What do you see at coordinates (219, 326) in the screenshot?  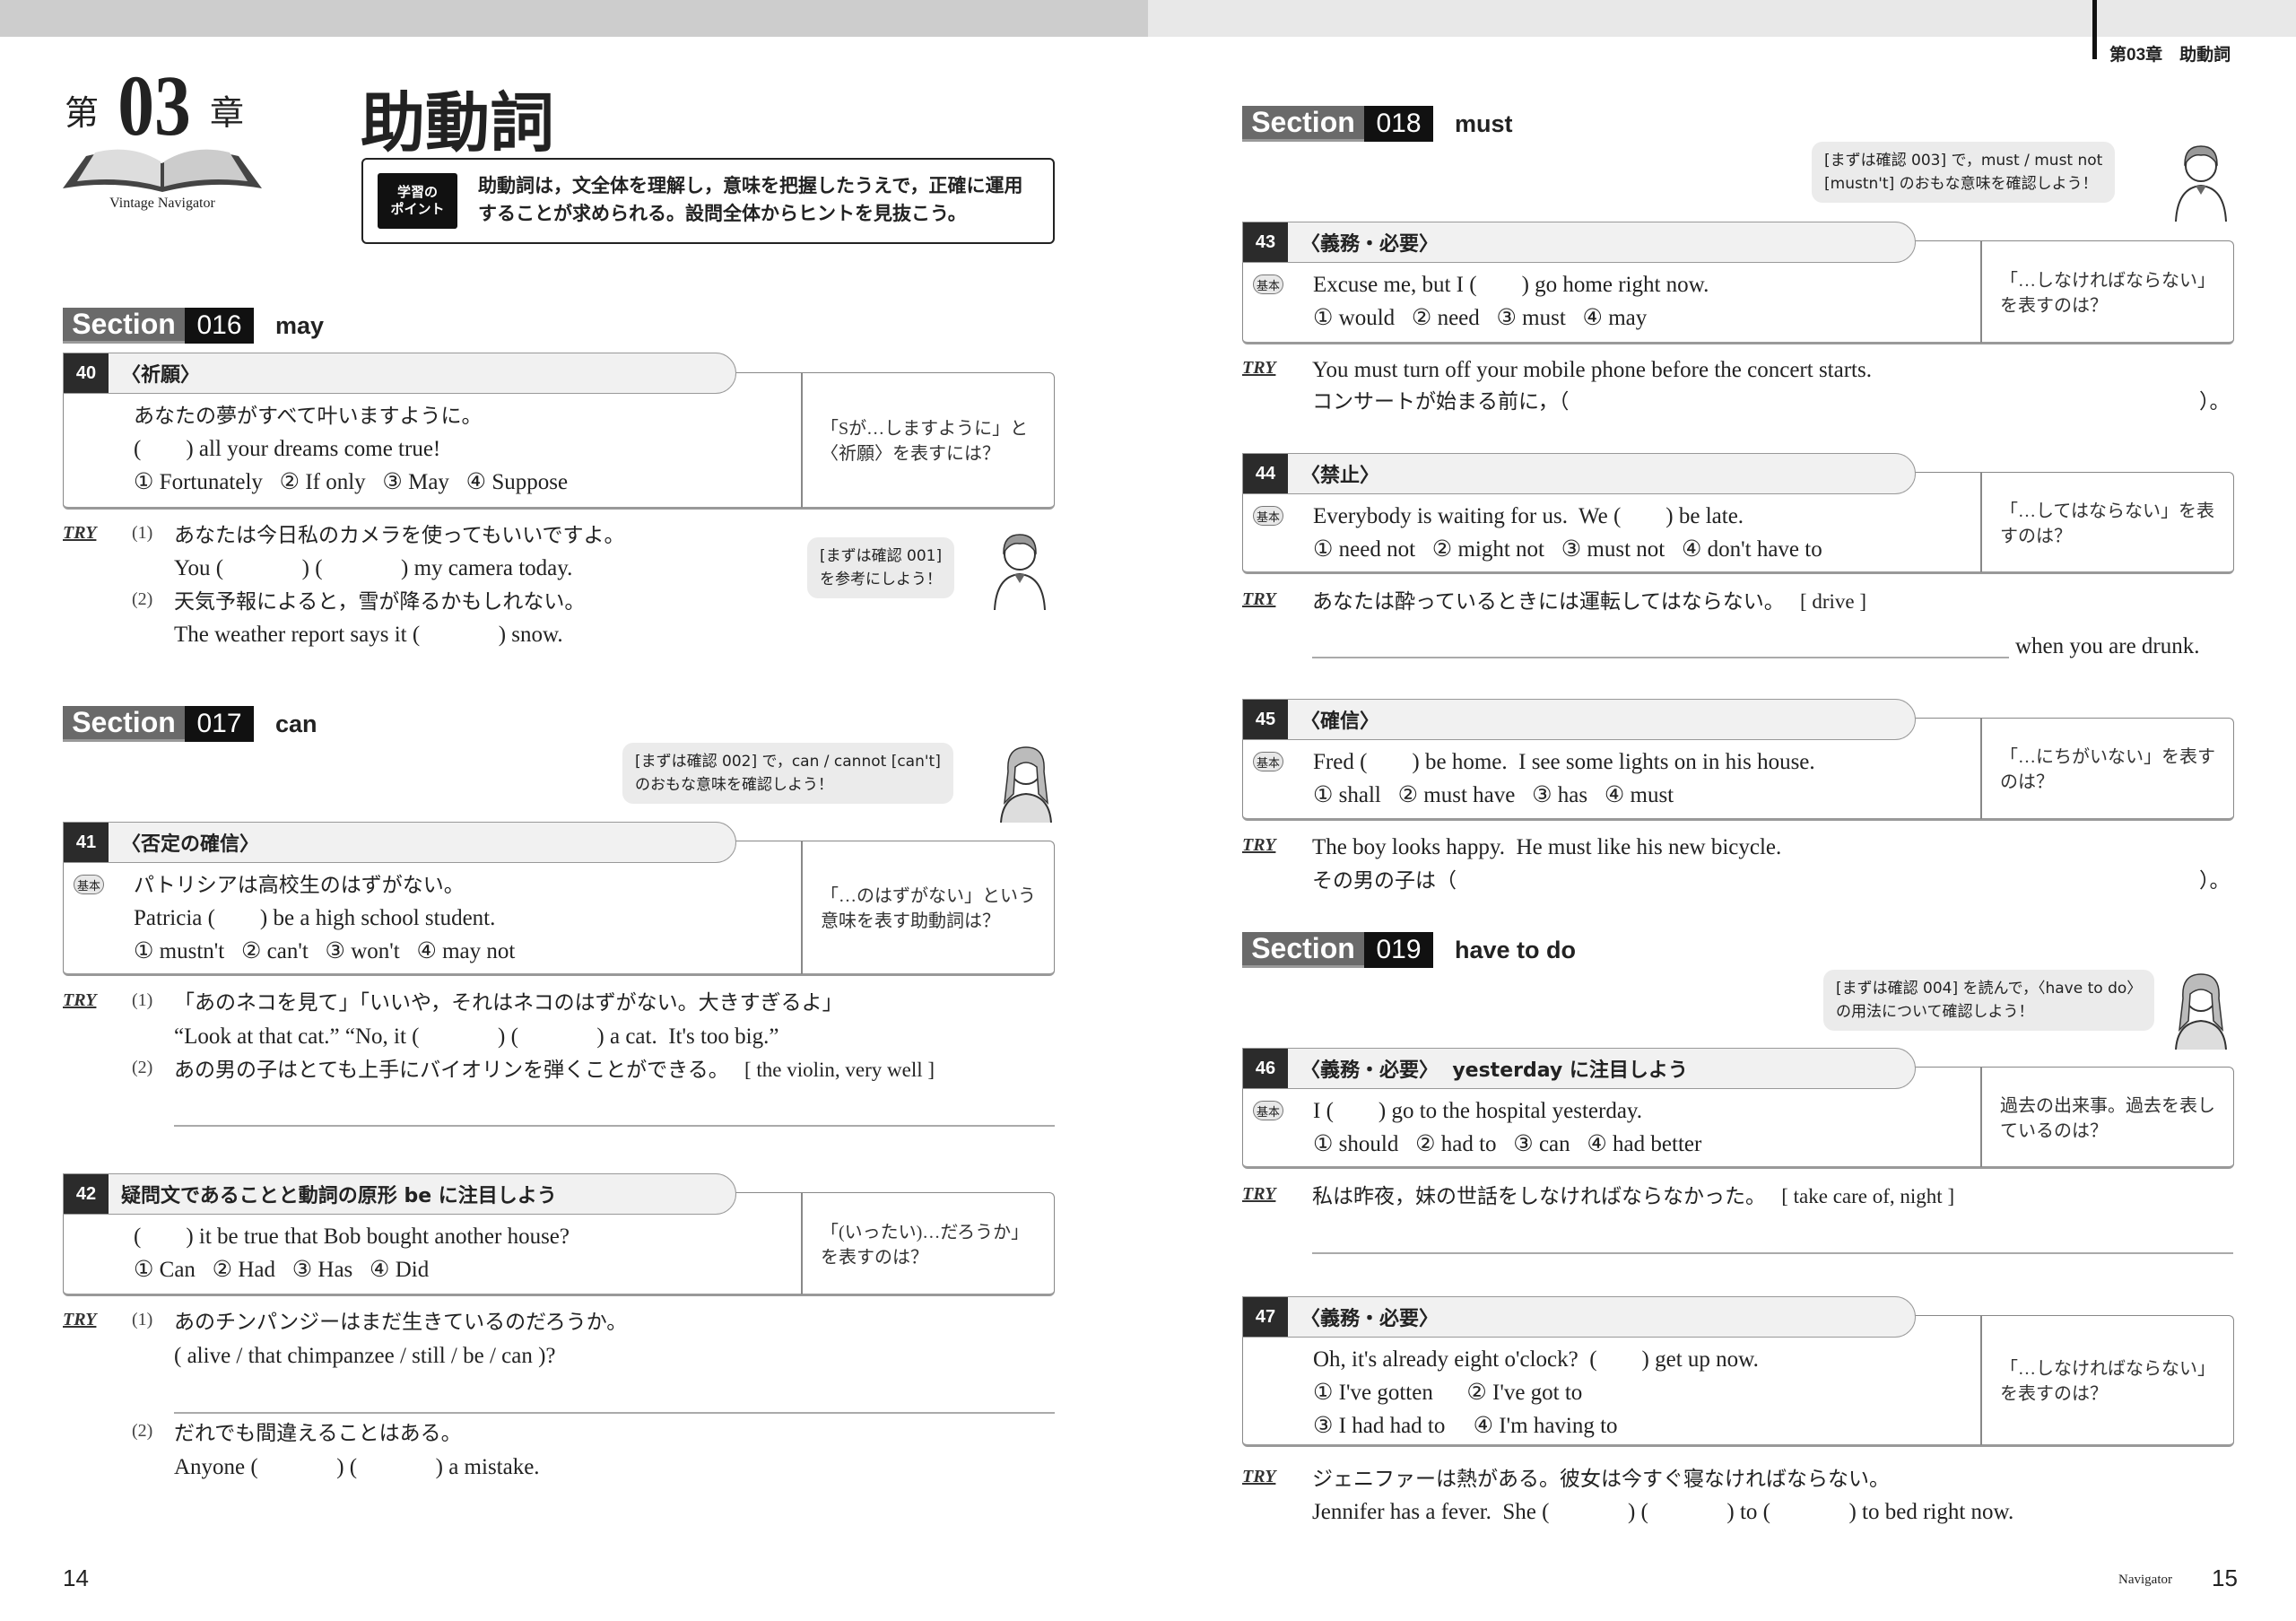 I see `section-number: 016` at bounding box center [219, 326].